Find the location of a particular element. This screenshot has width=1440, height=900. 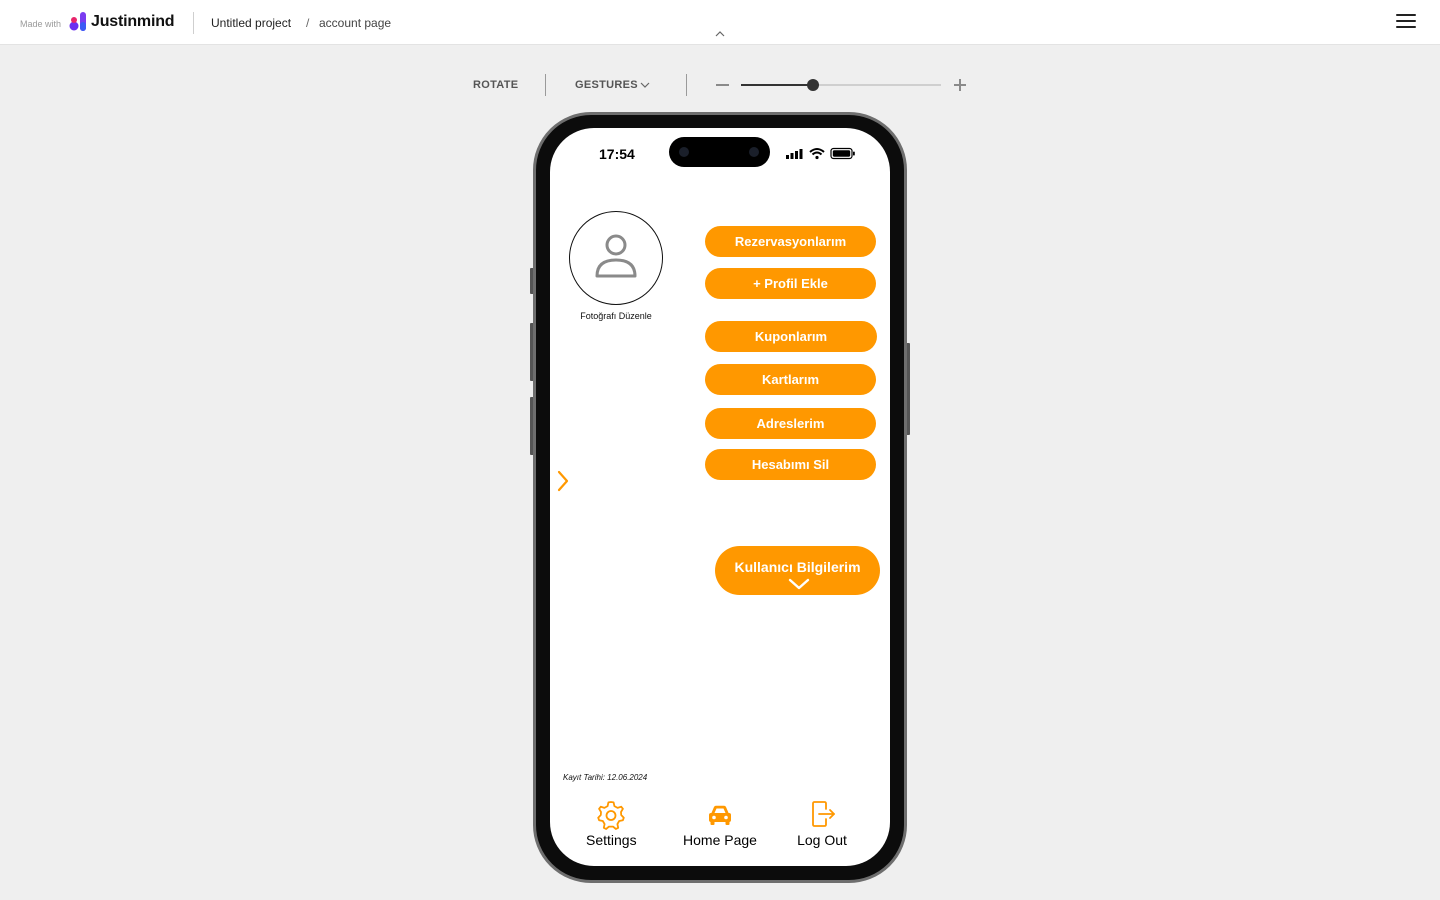

dynamic-island is located at coordinates (719, 152).